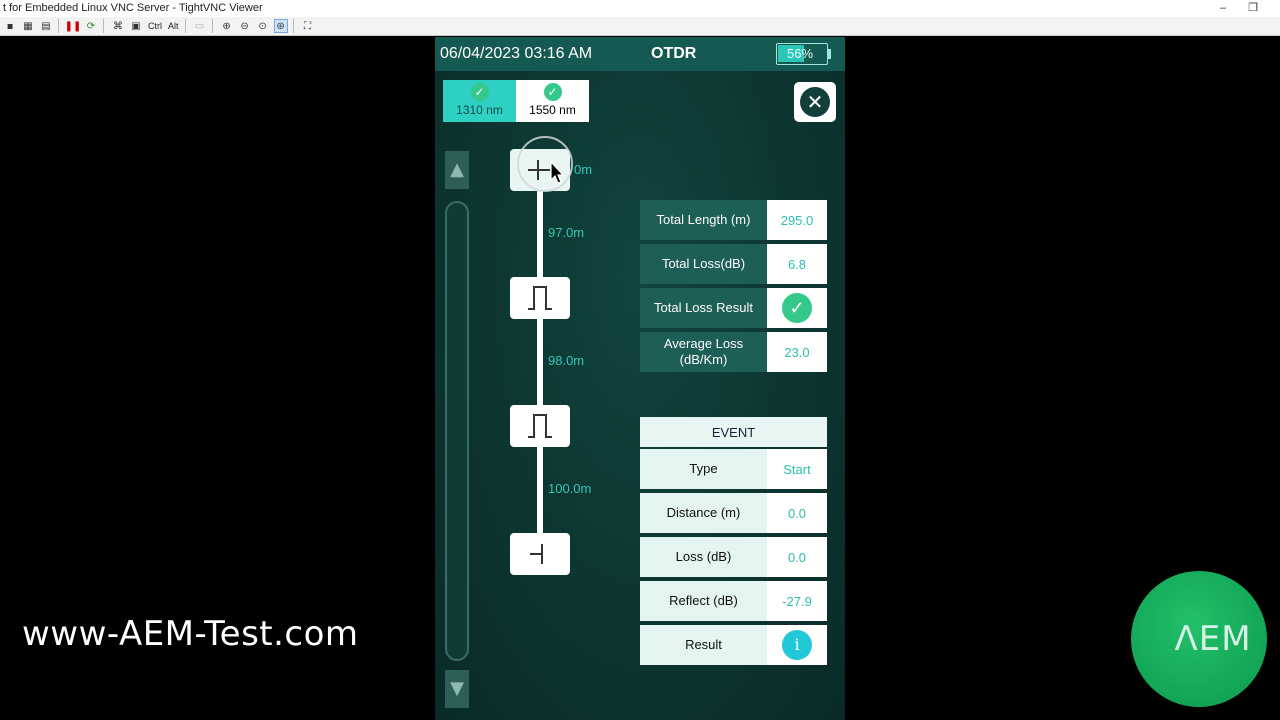  Describe the element at coordinates (173, 26) in the screenshot. I see `alt-key-button: Alt` at that location.